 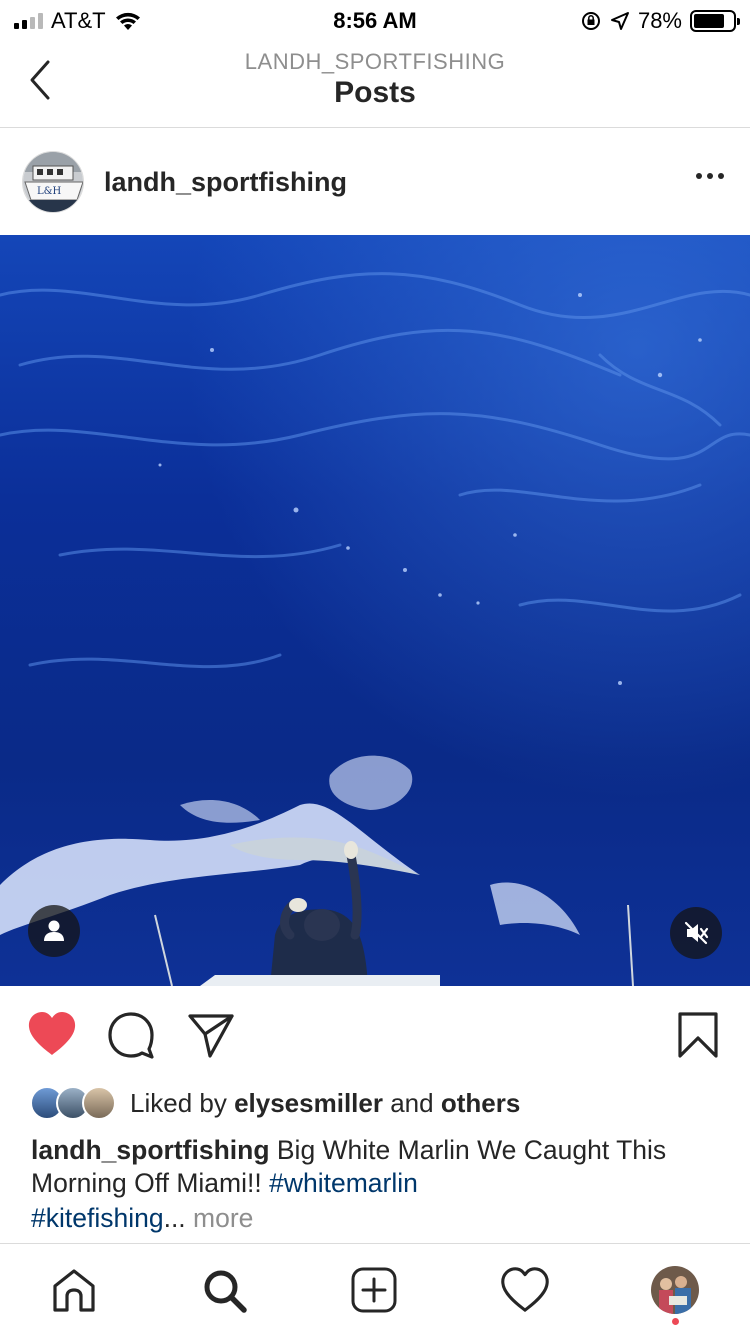 I want to click on activity-notification-dot, so click(x=675, y=1321).